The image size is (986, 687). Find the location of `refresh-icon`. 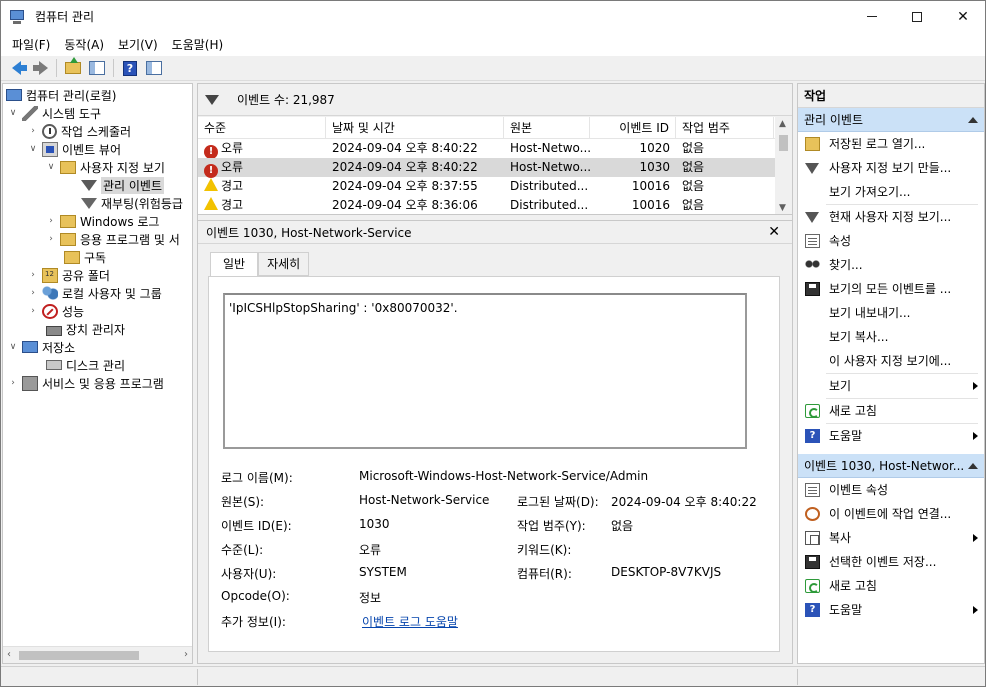

refresh-icon is located at coordinates (812, 411).